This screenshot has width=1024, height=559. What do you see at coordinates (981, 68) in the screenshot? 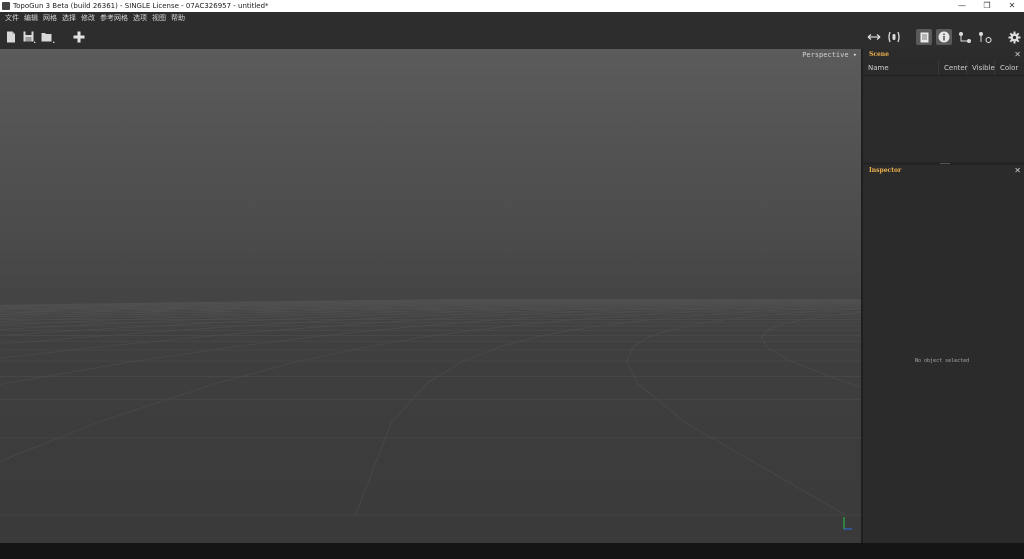
I see `column-visible: Visible` at bounding box center [981, 68].